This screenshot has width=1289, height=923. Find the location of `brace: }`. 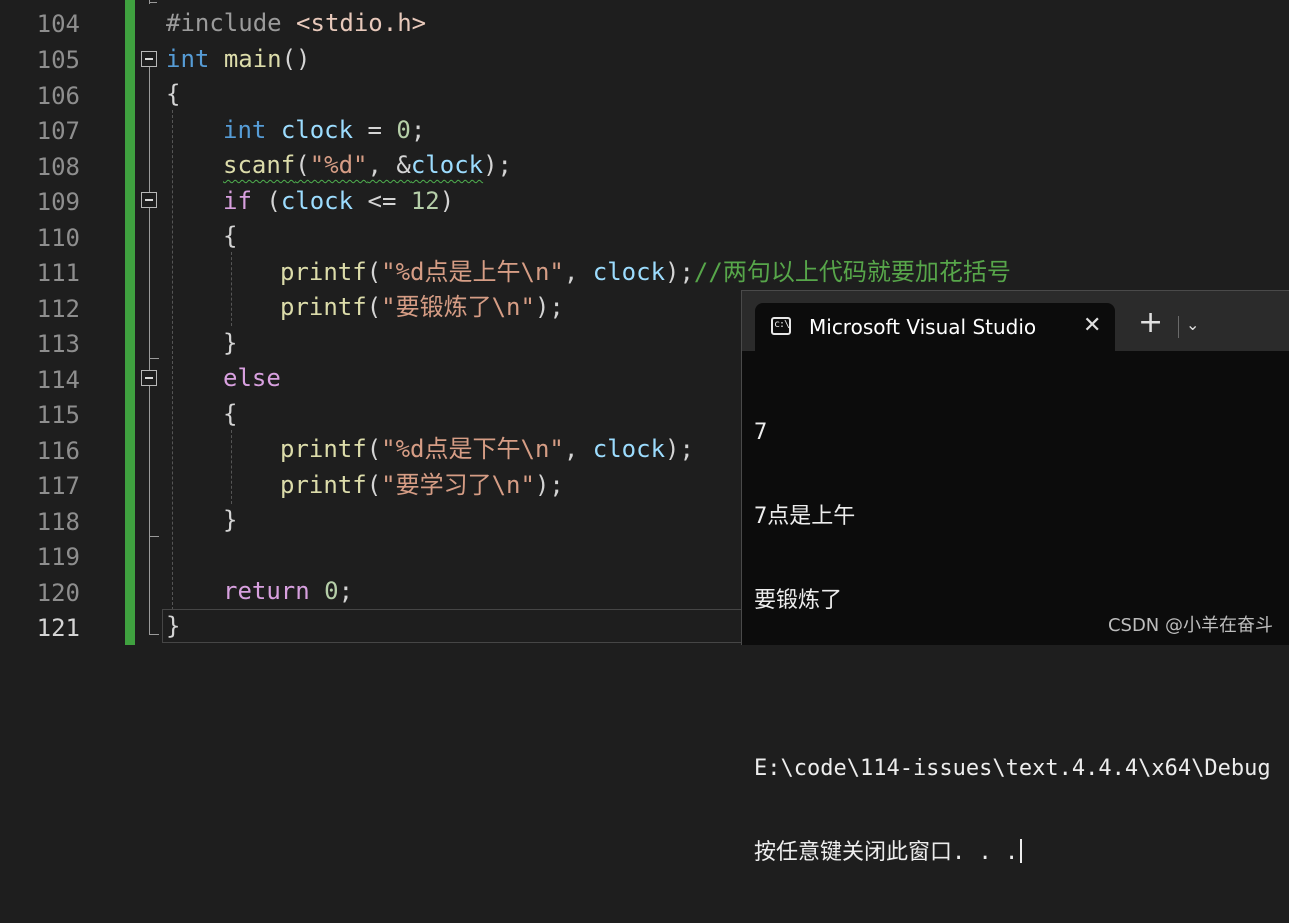

brace: } is located at coordinates (230, 343).